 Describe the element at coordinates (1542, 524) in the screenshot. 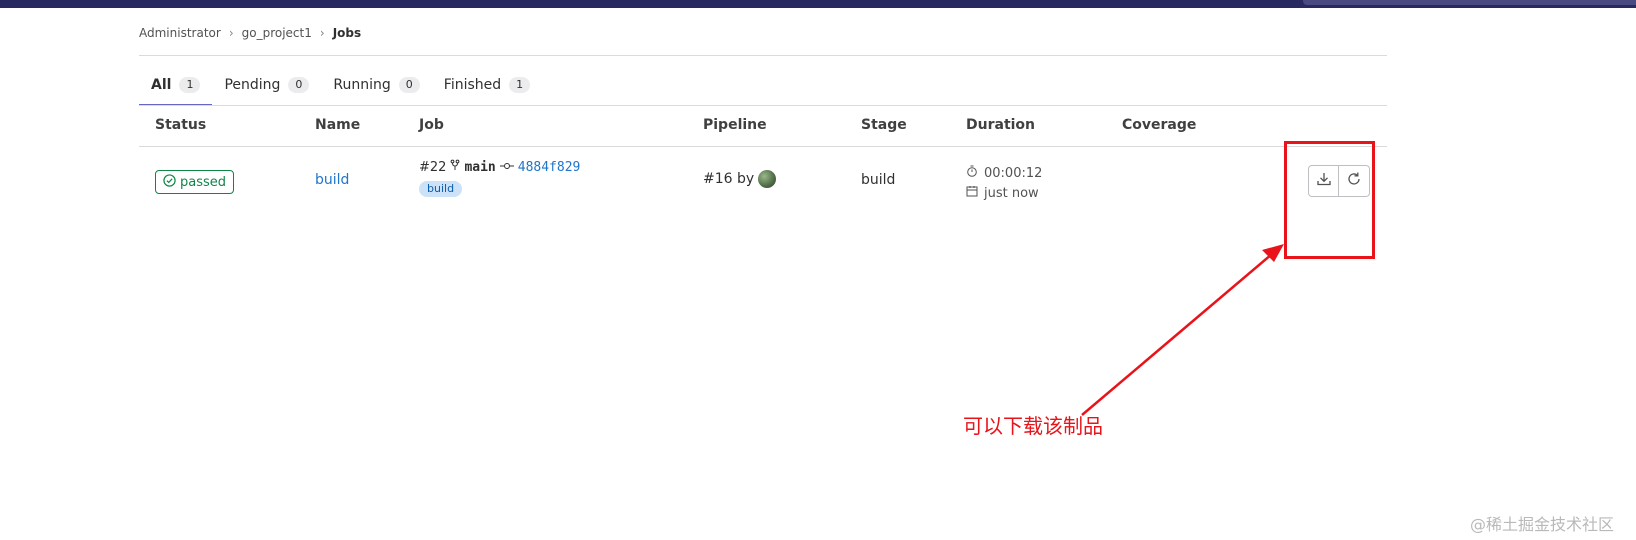

I see `watermark: @稀土掘金技术社区` at that location.